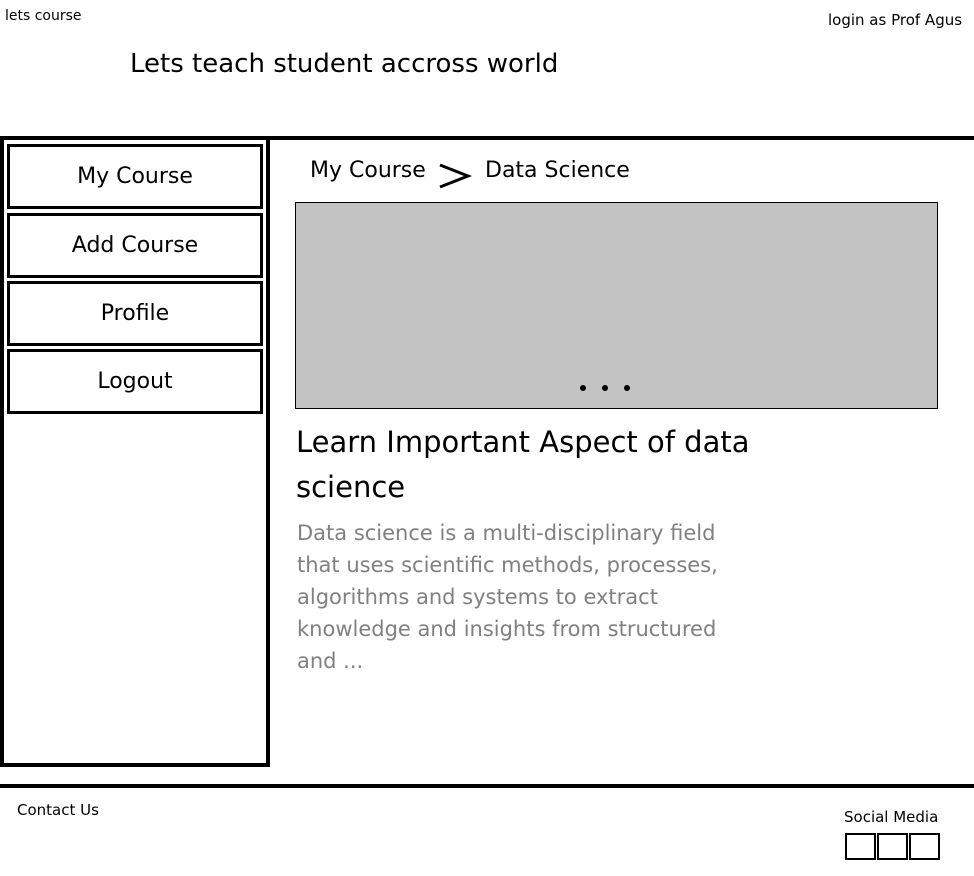  I want to click on brand-logo-text: lets course, so click(43, 16).